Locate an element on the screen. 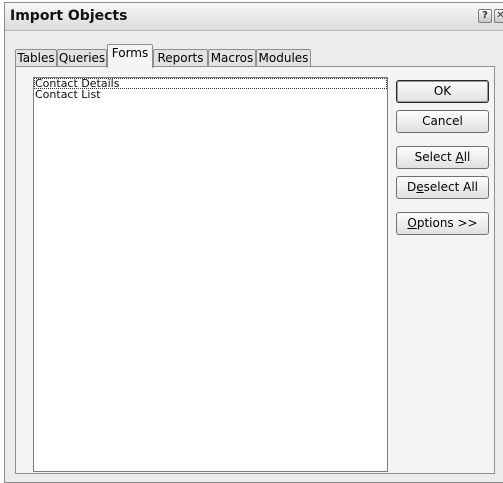  ok-button: OK is located at coordinates (442, 91).